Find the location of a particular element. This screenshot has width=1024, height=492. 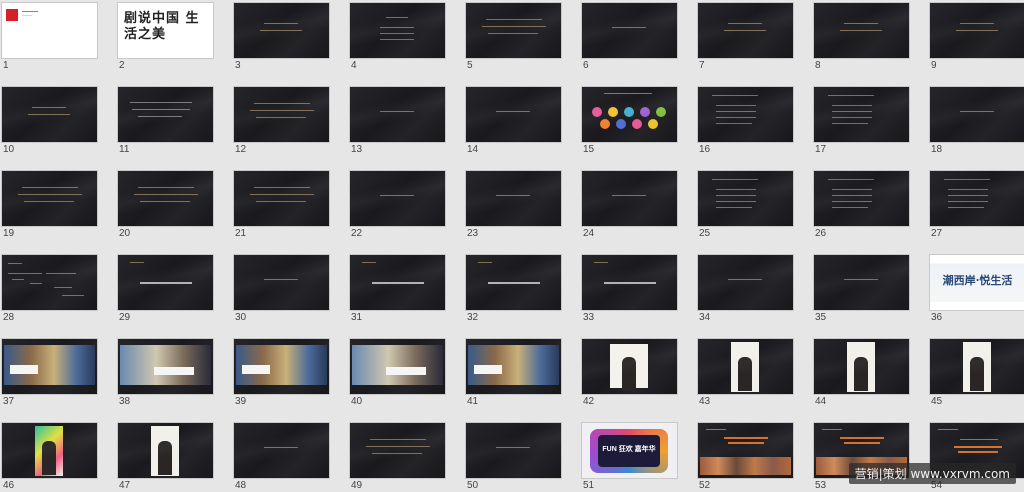

slide-thumbnail: 剧说中国 生活之美 is located at coordinates (165, 30).